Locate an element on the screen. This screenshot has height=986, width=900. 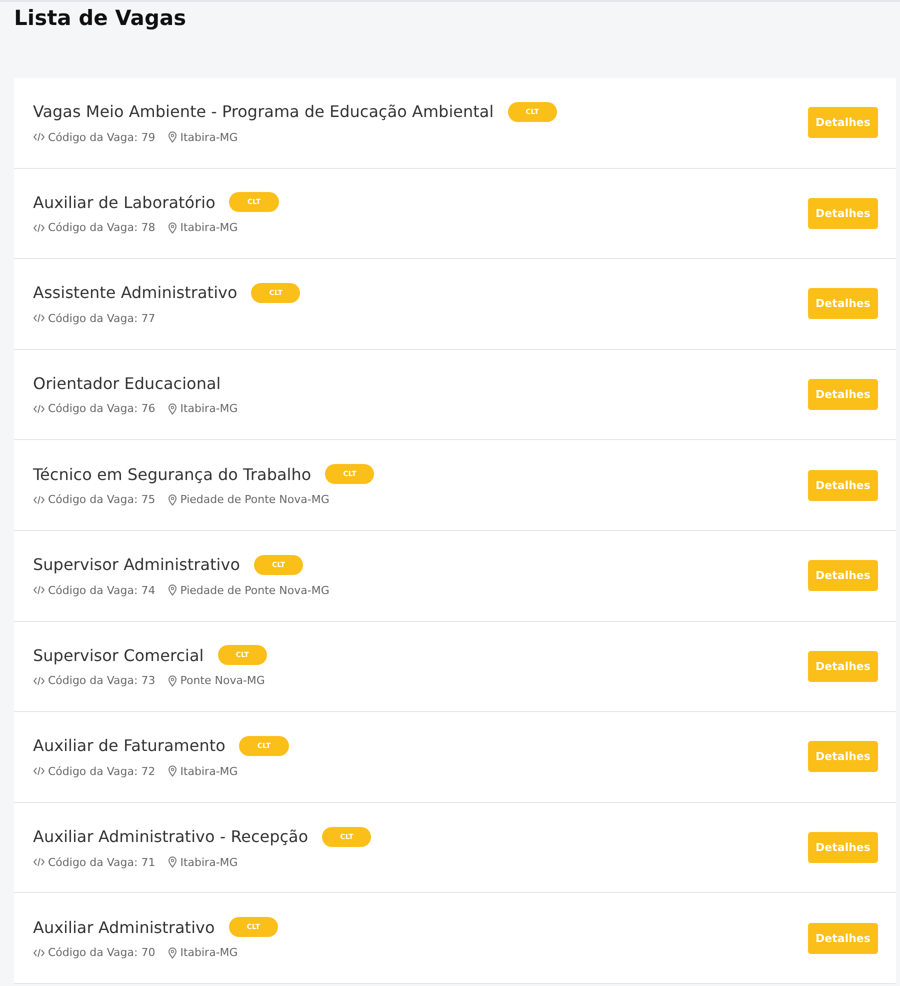
job-code: Código da Vaga: 72 is located at coordinates (102, 771).